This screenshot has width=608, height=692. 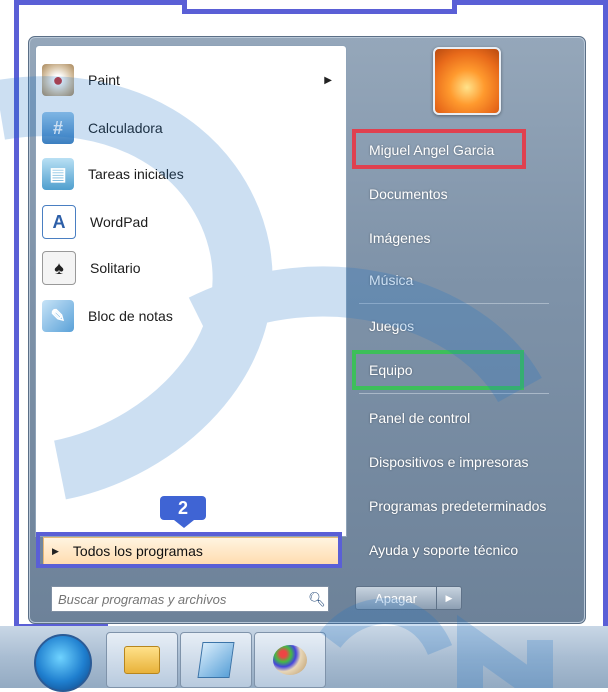 What do you see at coordinates (191, 128) in the screenshot?
I see `program-calculadora: # Calculadora` at bounding box center [191, 128].